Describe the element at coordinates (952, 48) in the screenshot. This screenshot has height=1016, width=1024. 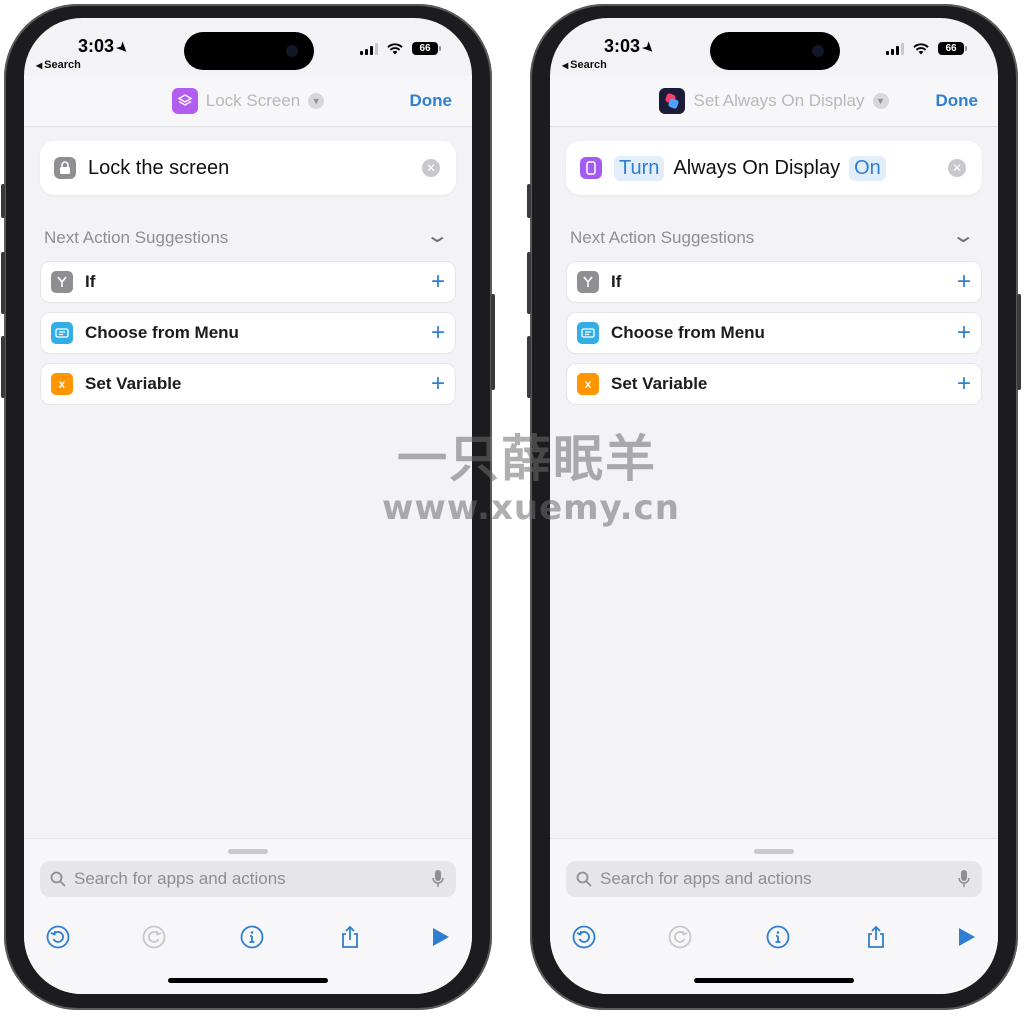
I see `battery-icon: 66` at that location.